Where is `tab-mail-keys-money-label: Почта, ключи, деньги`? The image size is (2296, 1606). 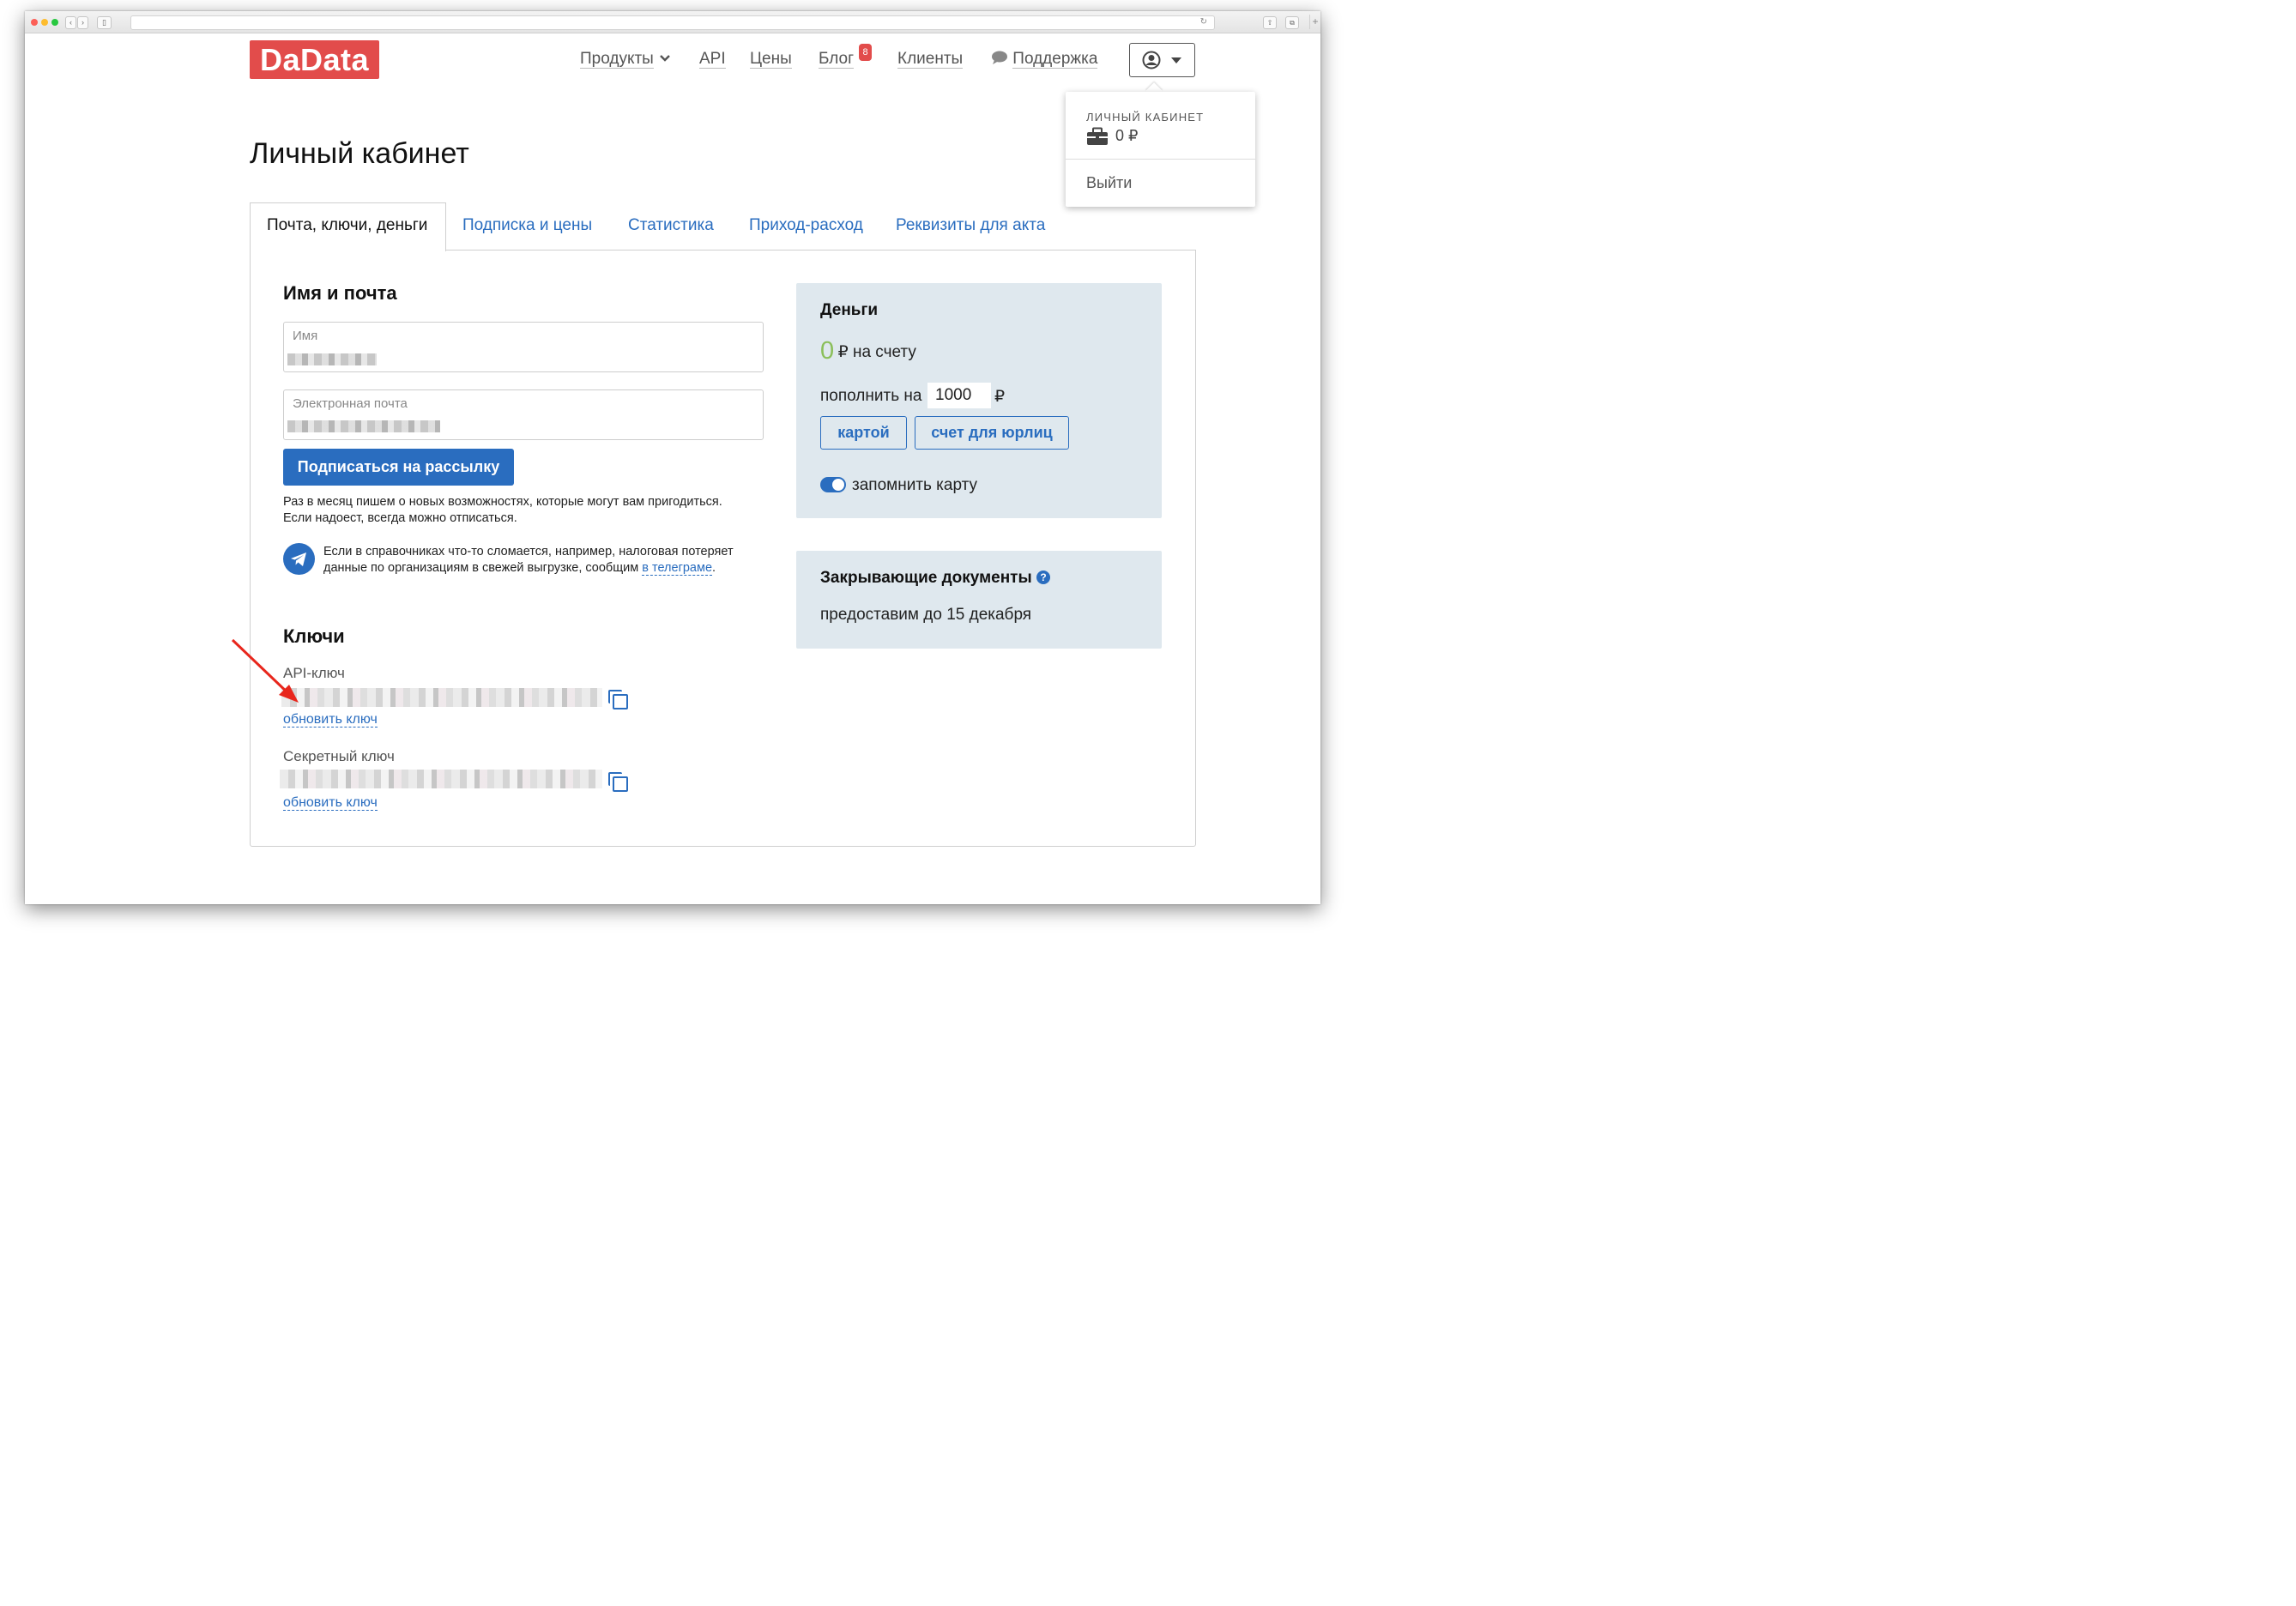
tab-mail-keys-money-label: Почта, ключи, деньги is located at coordinates (347, 225).